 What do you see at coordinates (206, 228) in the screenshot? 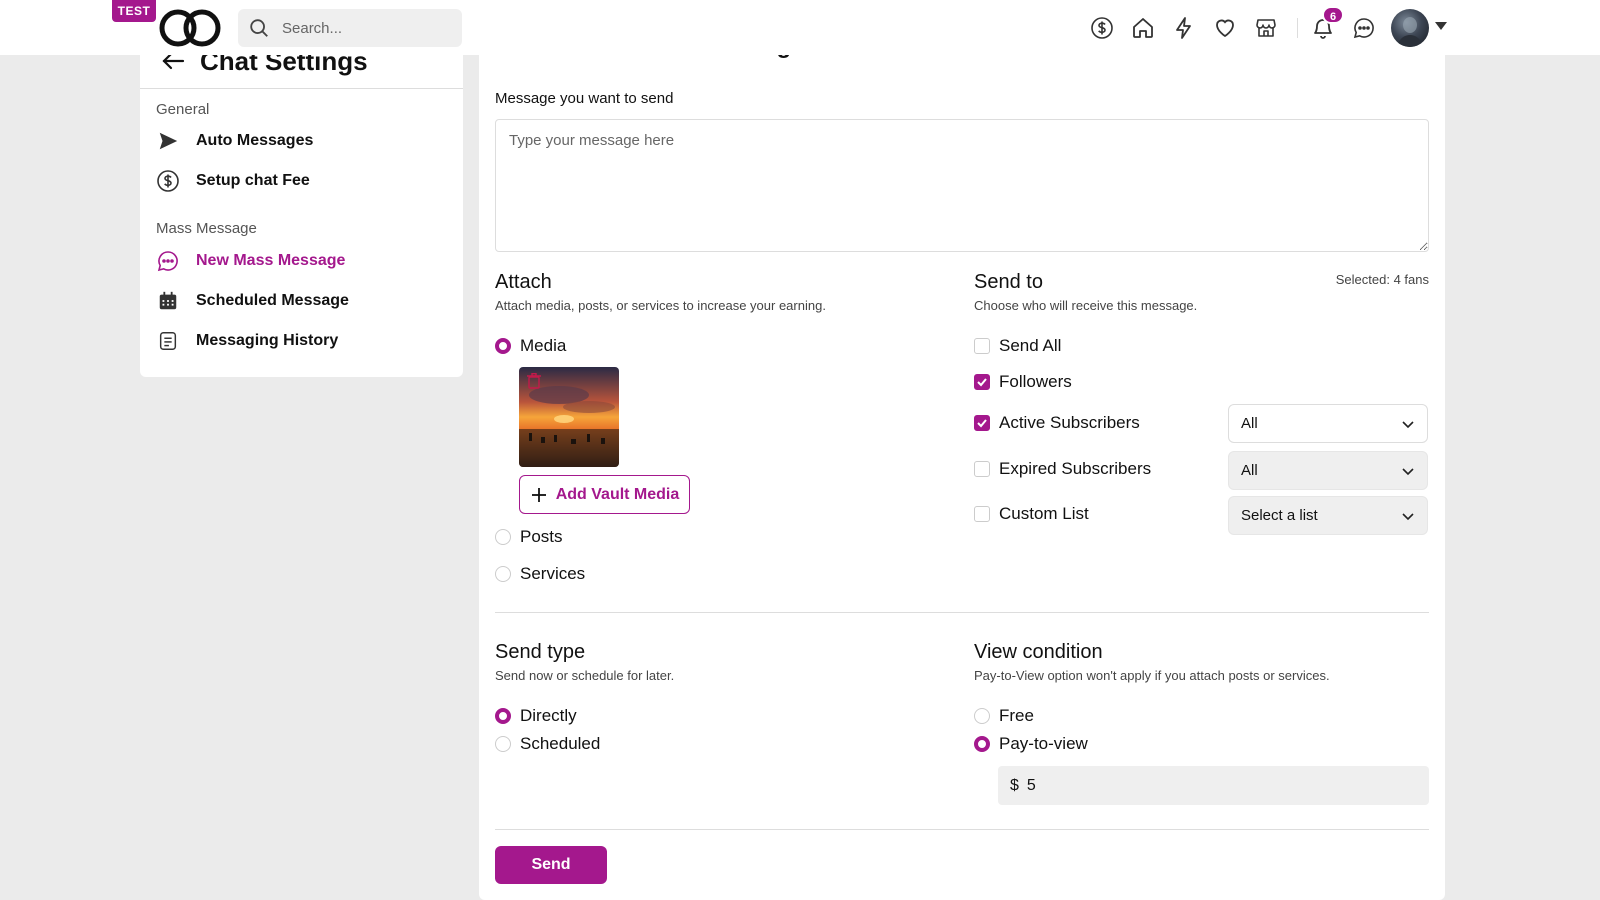
I see `section-label-mass-message: Mass Message` at bounding box center [206, 228].